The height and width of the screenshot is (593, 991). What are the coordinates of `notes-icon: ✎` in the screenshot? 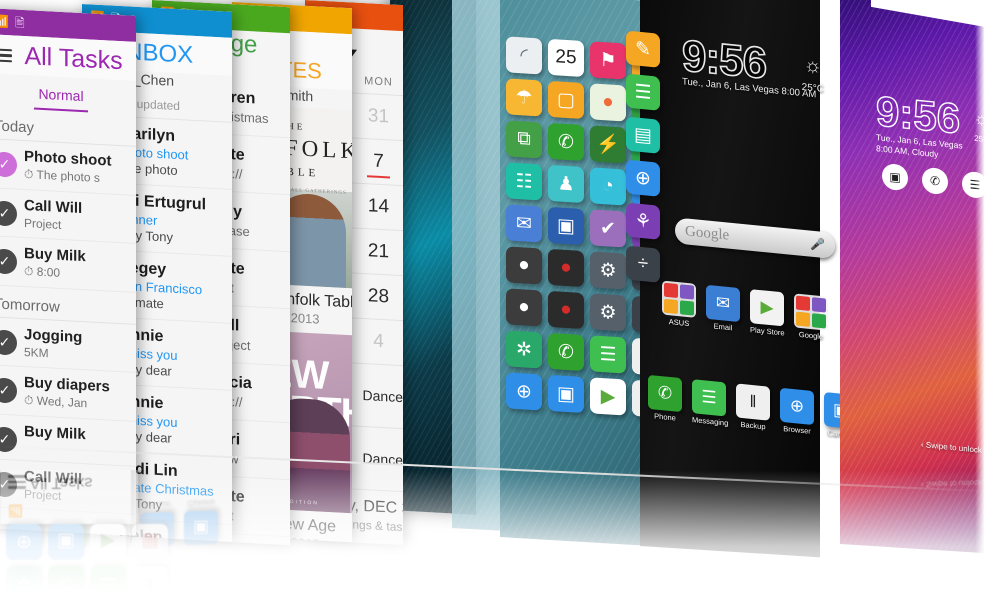 It's located at (643, 49).